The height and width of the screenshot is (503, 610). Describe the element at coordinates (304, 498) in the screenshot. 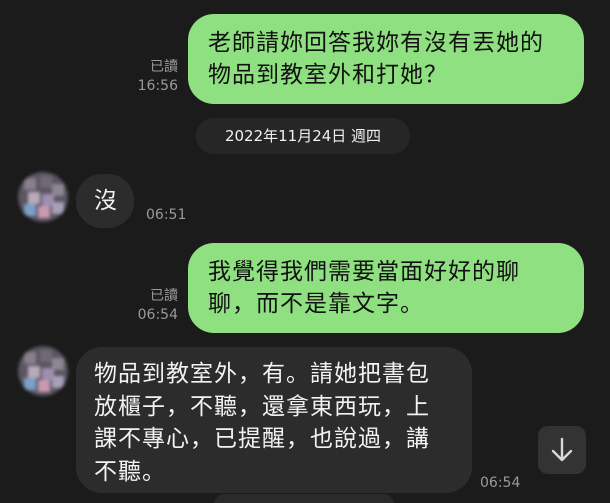

I see `next-date-divider` at that location.